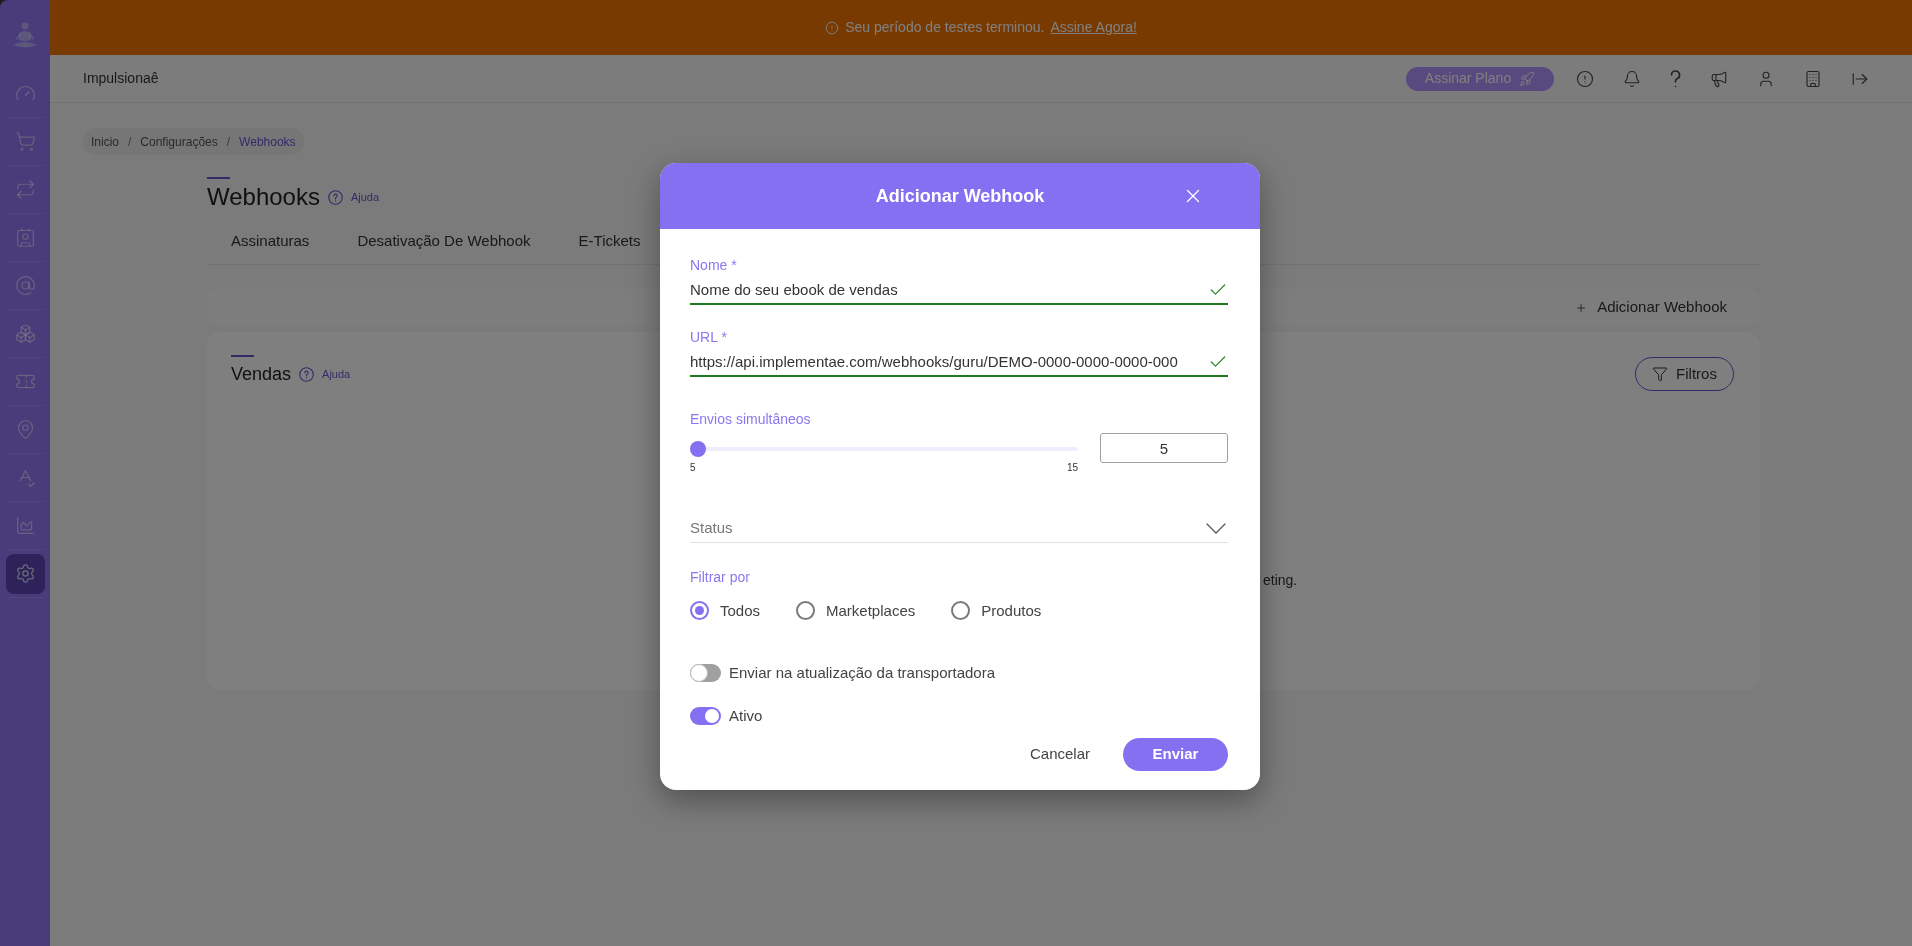 This screenshot has width=1912, height=946. Describe the element at coordinates (1164, 448) in the screenshot. I see `number-input: 5` at that location.